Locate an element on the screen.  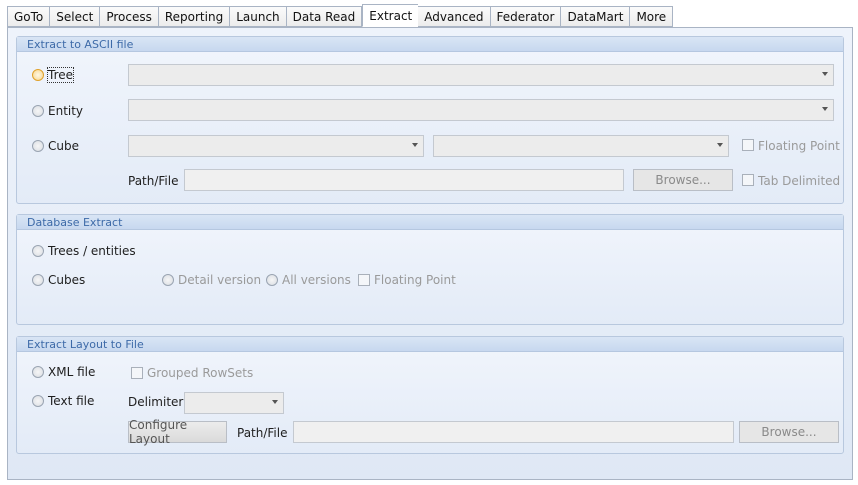
layout-group-title: Extract Layout to File is located at coordinates (430, 344).